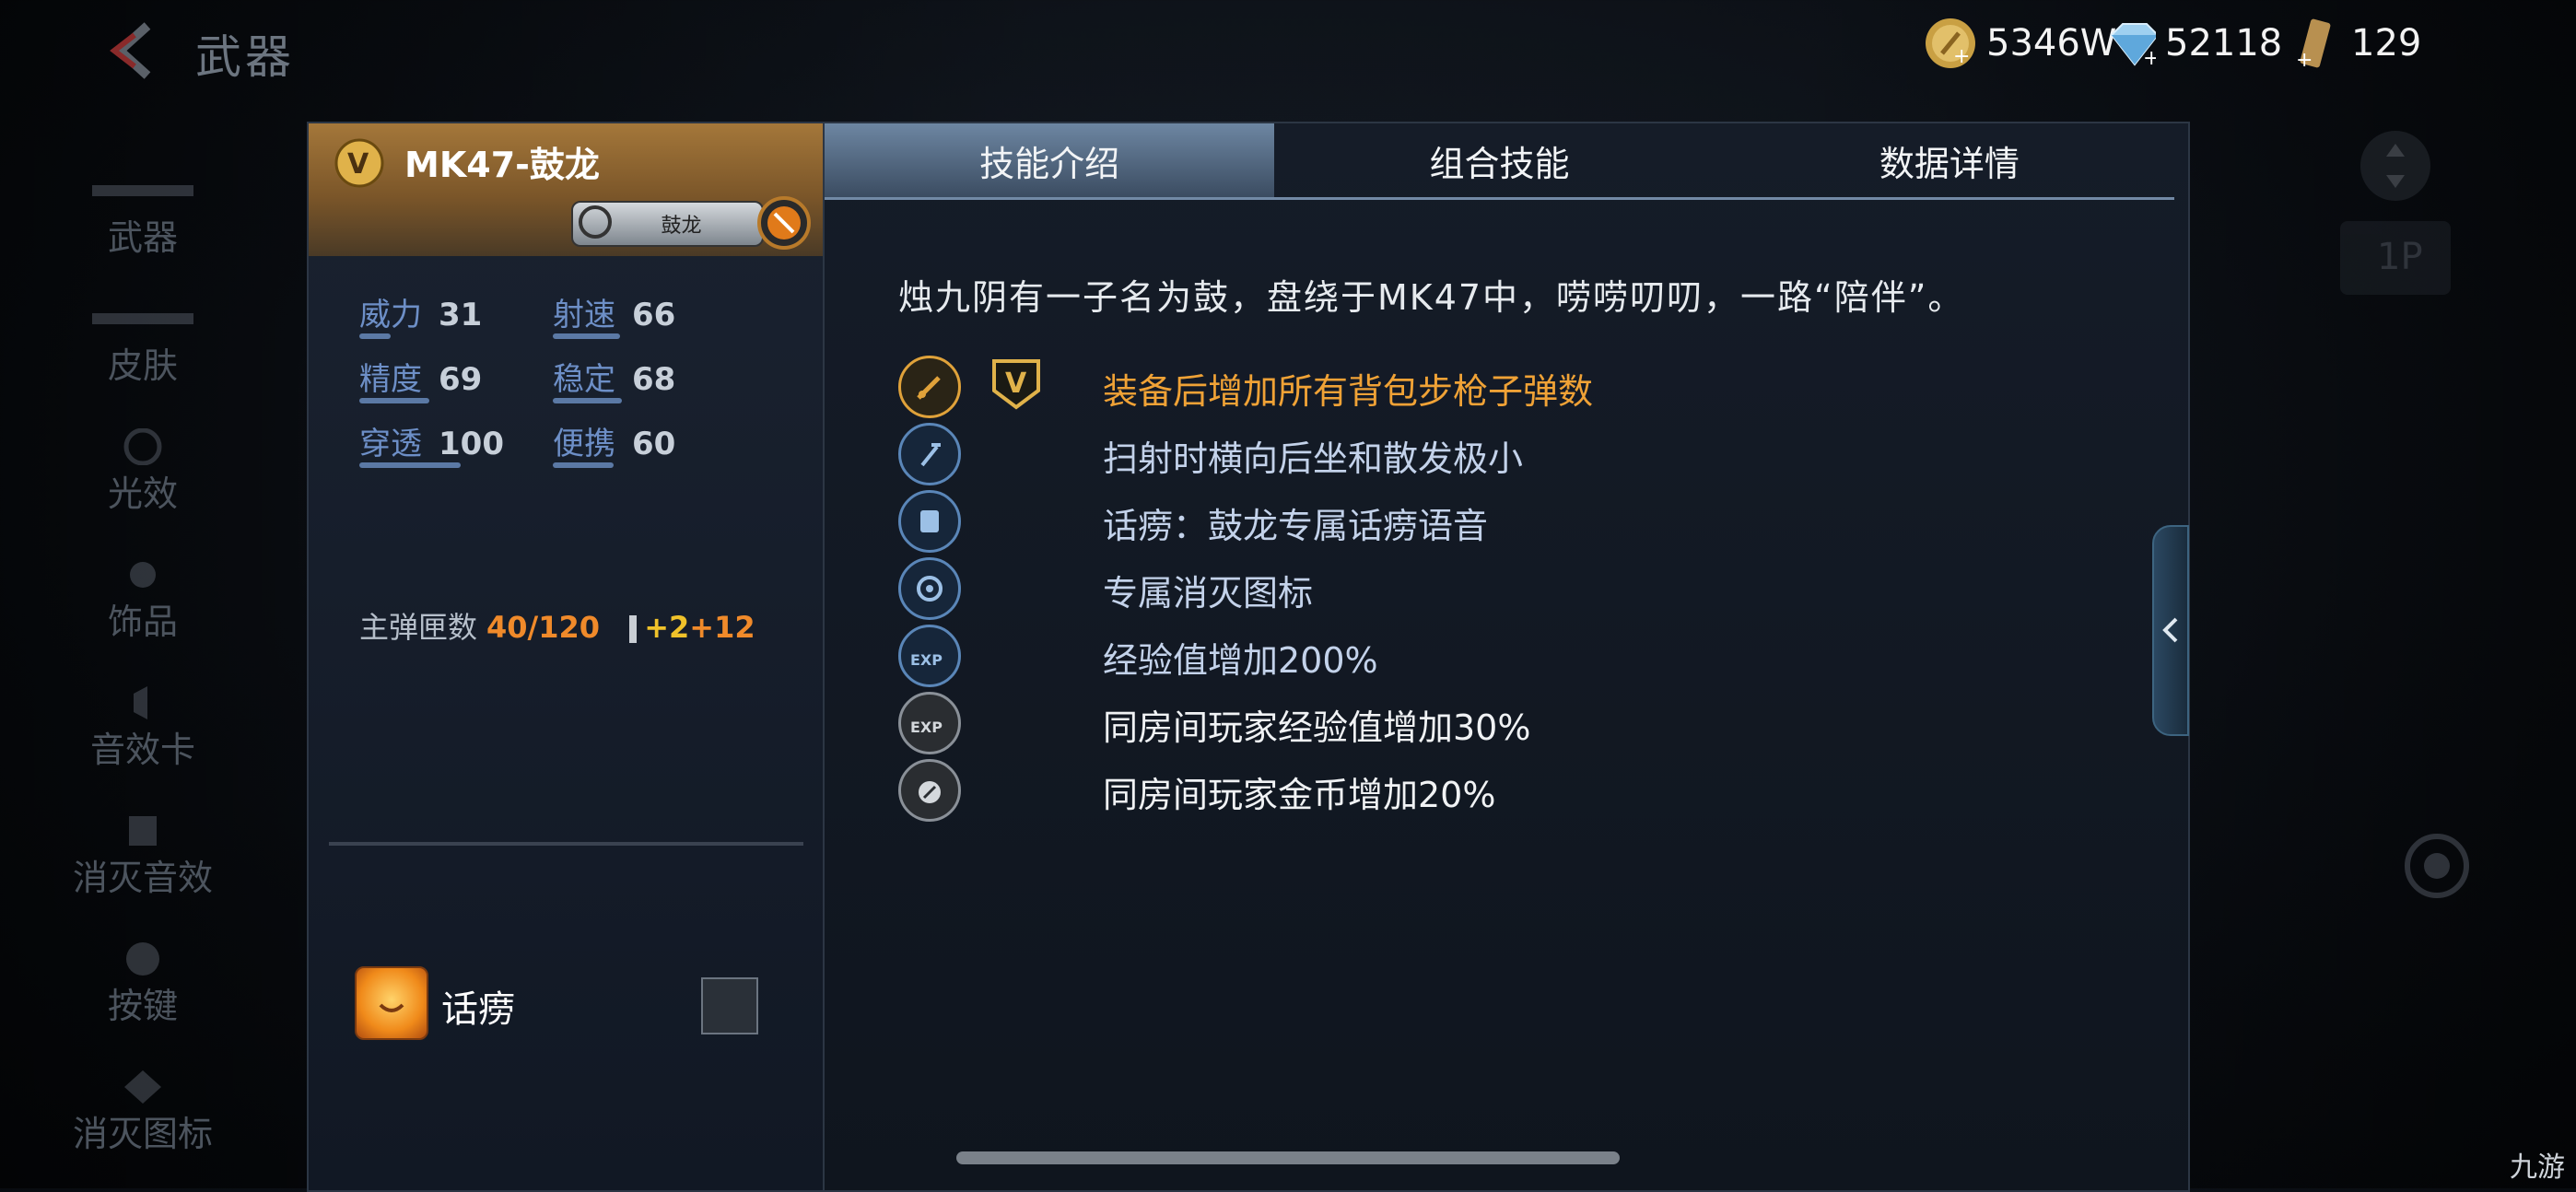 This screenshot has width=2576, height=1192. I want to click on voice-icon, so click(929, 521).